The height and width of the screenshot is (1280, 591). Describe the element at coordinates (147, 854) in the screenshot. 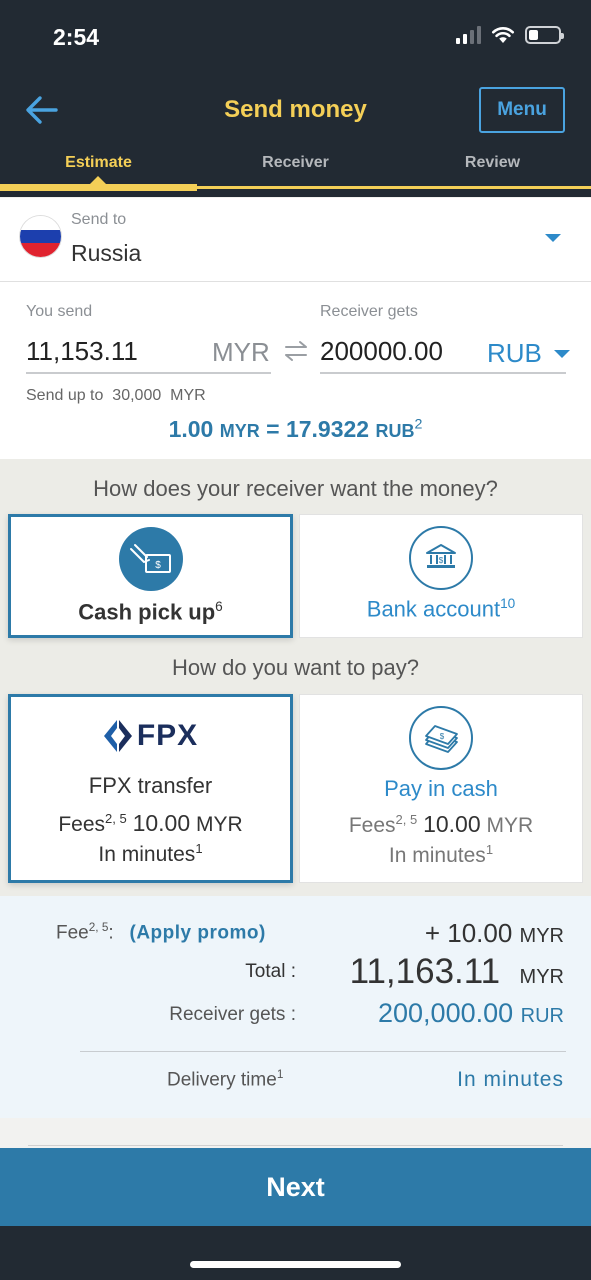

I see `fpx-time-label: In minutes` at that location.